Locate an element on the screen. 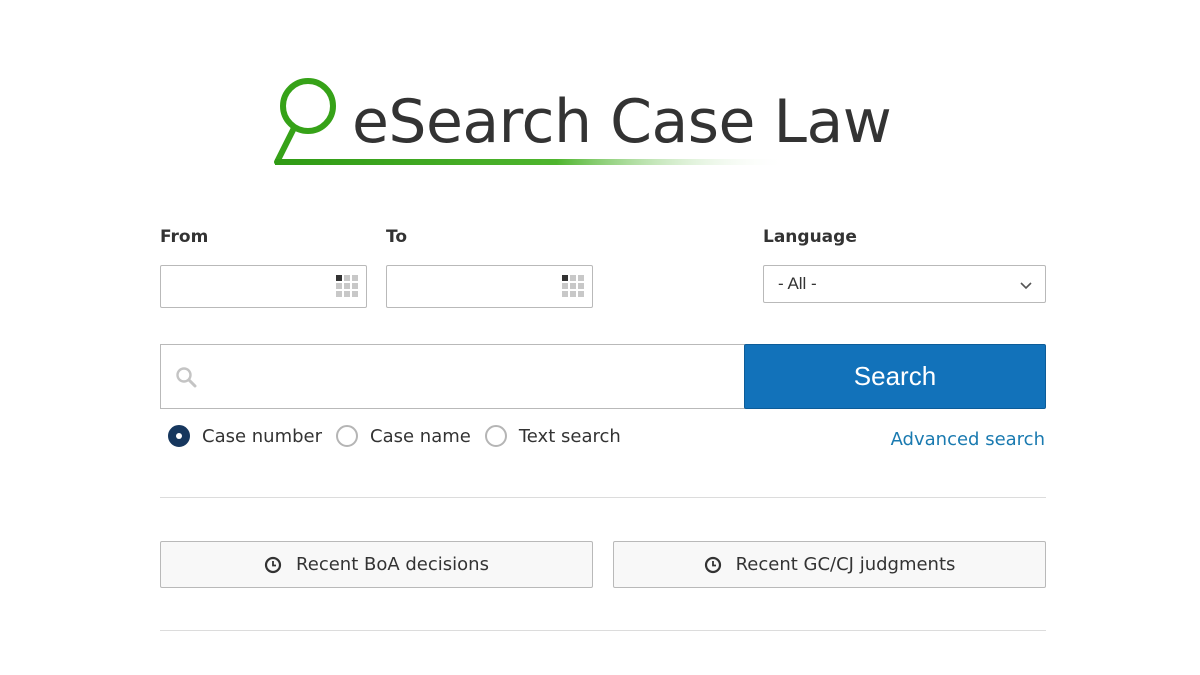 The image size is (1200, 675). search-icon is located at coordinates (186, 377).